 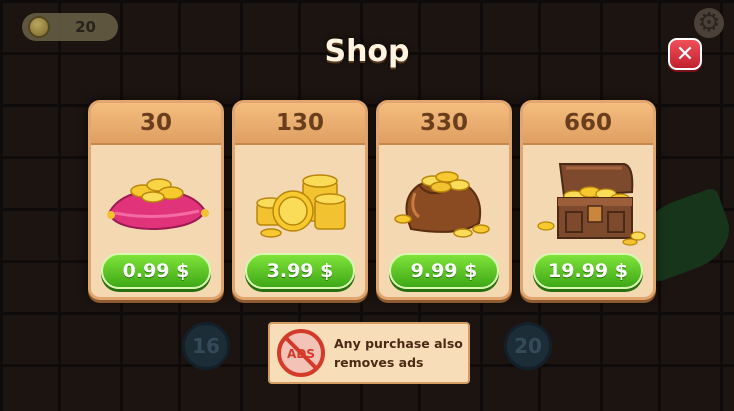 I want to click on coin-amount: 660, so click(x=588, y=124).